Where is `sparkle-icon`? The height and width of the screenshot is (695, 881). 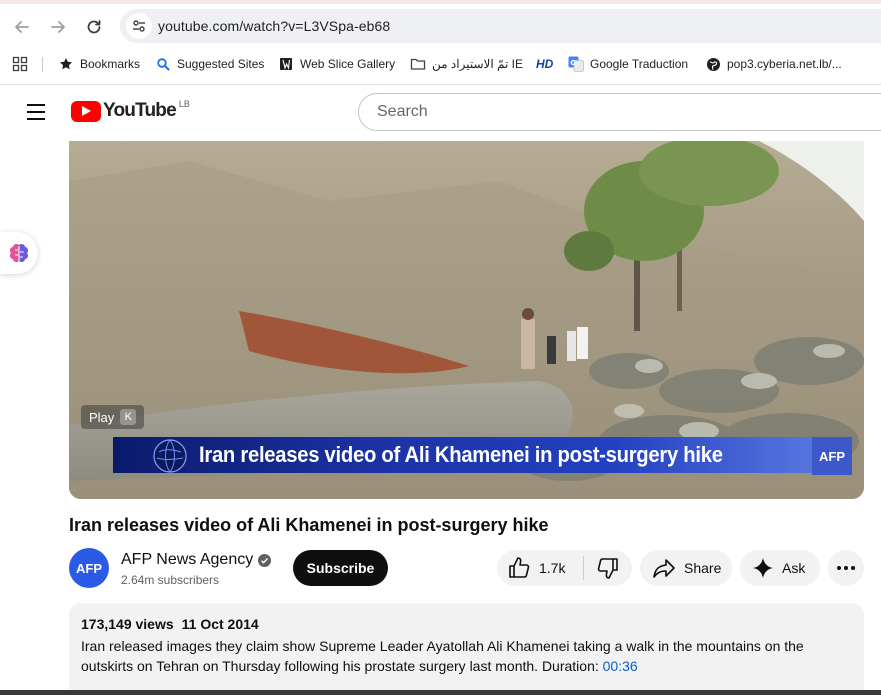 sparkle-icon is located at coordinates (763, 568).